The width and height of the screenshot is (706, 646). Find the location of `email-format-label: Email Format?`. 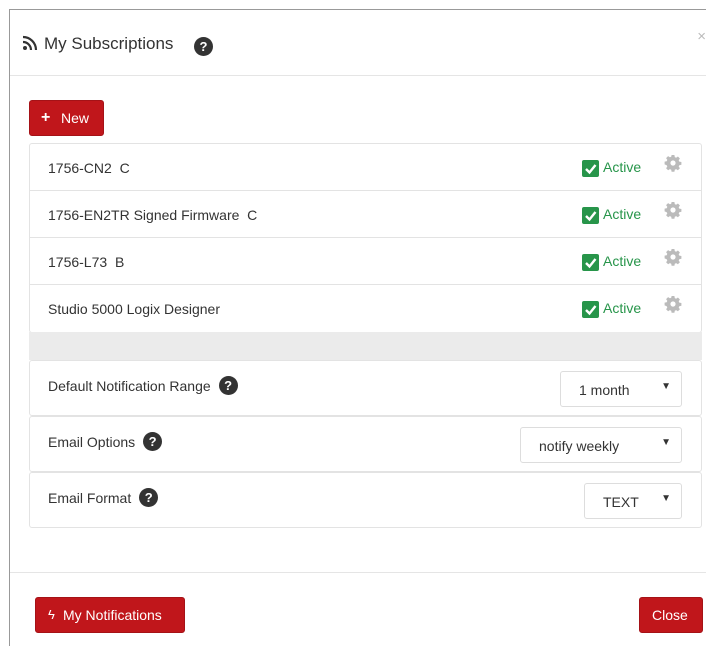

email-format-label: Email Format? is located at coordinates (103, 498).